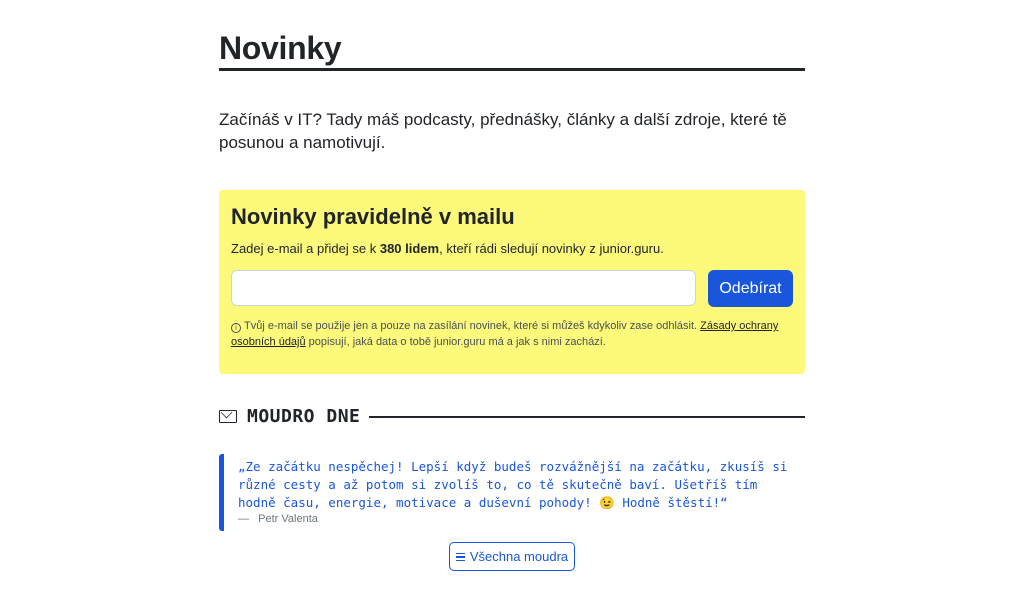 Image resolution: width=1024 pixels, height=597 pixels. Describe the element at coordinates (304, 416) in the screenshot. I see `section-title: MOUDRO DNE` at that location.